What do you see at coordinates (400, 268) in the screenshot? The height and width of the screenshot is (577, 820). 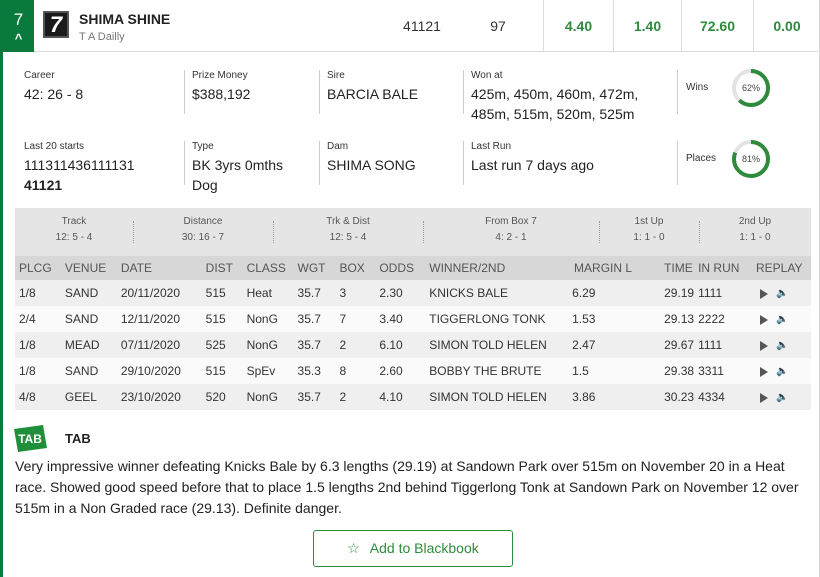 I see `col-odds: ODDS` at bounding box center [400, 268].